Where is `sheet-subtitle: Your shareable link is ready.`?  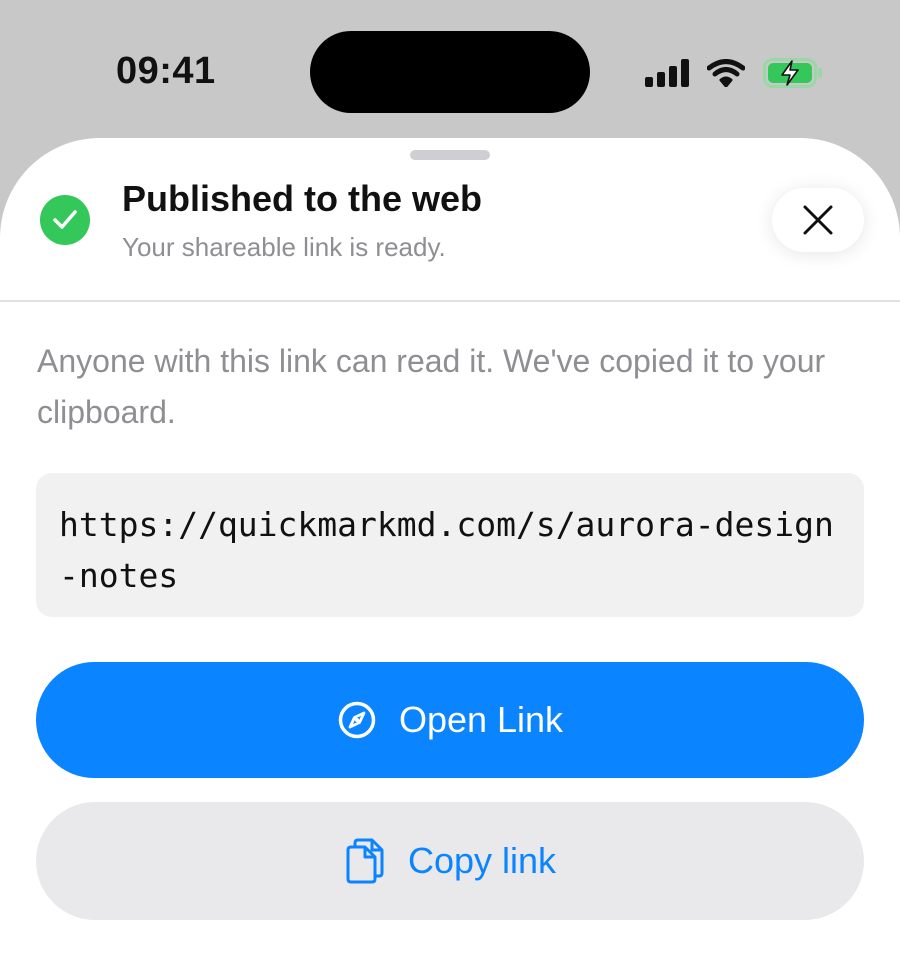 sheet-subtitle: Your shareable link is ready. is located at coordinates (284, 247).